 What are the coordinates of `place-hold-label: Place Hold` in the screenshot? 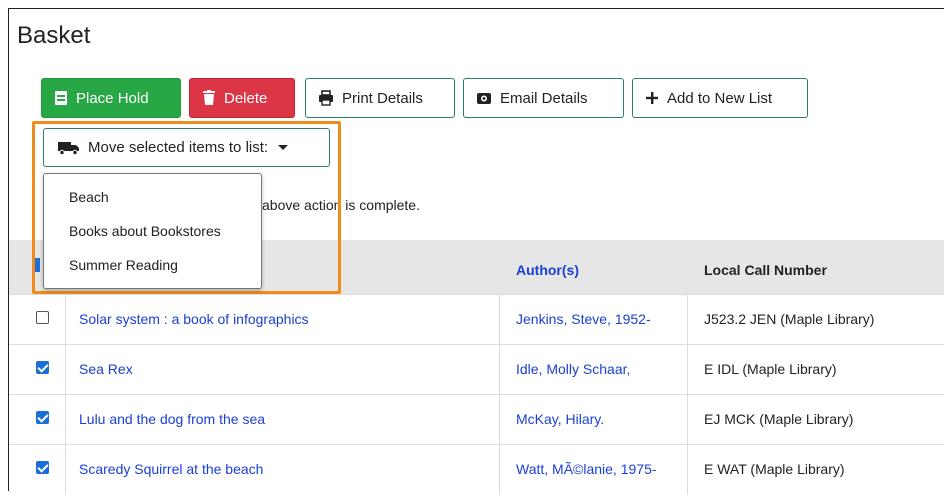 It's located at (112, 98).